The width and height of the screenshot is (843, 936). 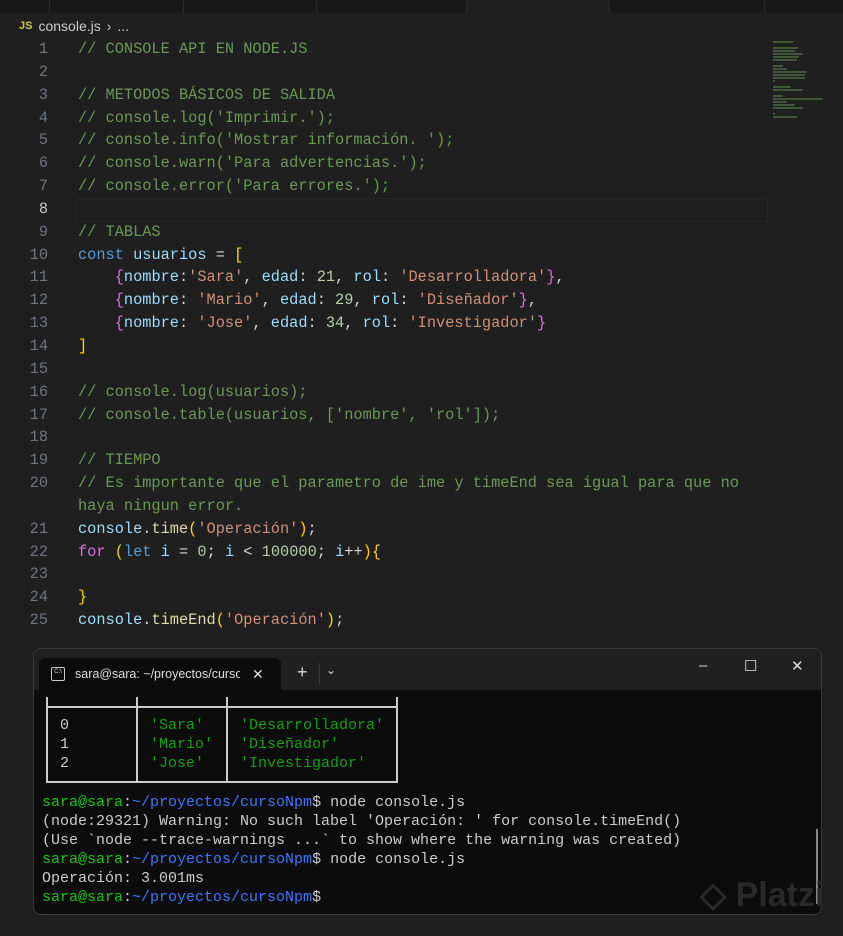 I want to click on code-text: }, so click(x=82, y=597).